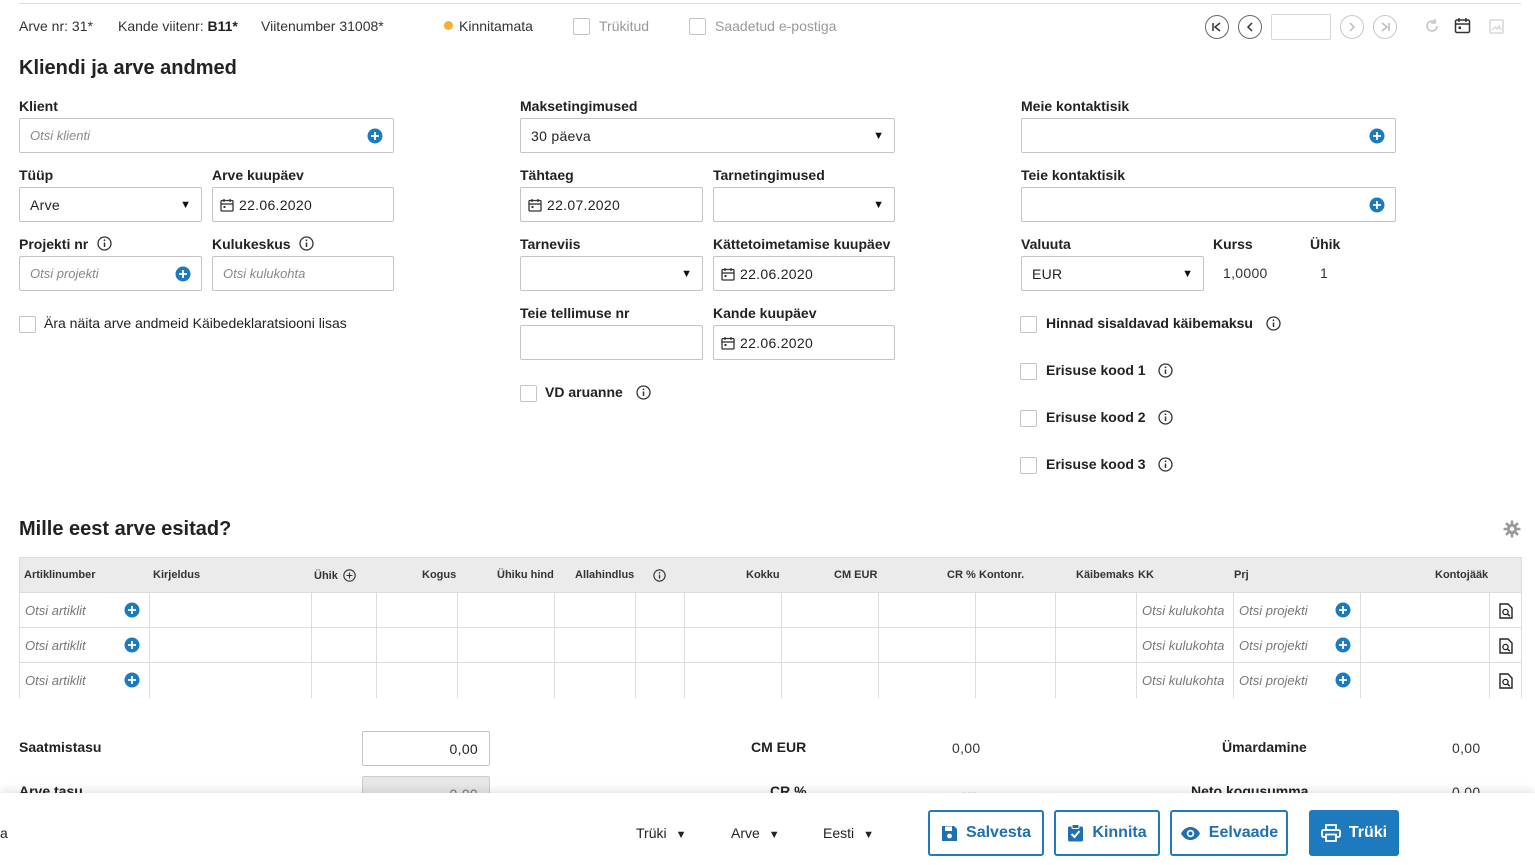  I want to click on calendar-button, so click(1462, 27).